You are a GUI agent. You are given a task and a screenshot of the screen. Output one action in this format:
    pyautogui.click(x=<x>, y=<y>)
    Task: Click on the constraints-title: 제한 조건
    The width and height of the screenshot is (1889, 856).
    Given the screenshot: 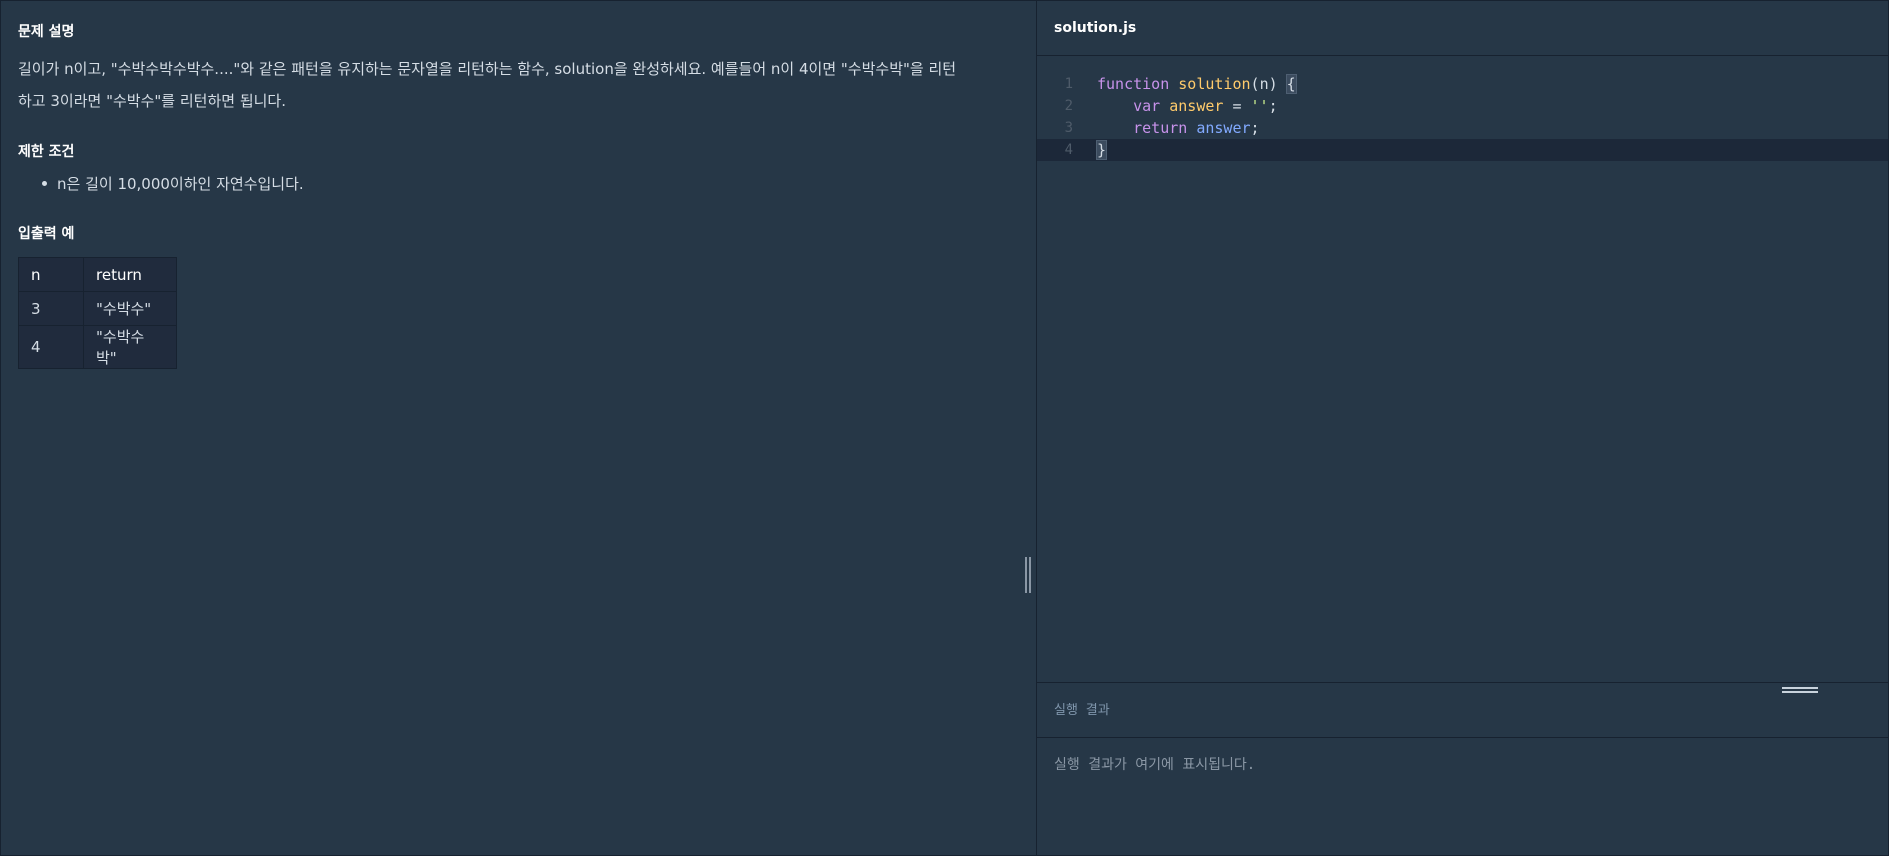 What is the action you would take?
    pyautogui.click(x=46, y=152)
    